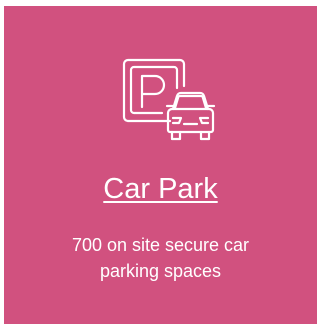 The width and height of the screenshot is (321, 331). Describe the element at coordinates (160, 271) in the screenshot. I see `description-line-2: parking spaces` at that location.